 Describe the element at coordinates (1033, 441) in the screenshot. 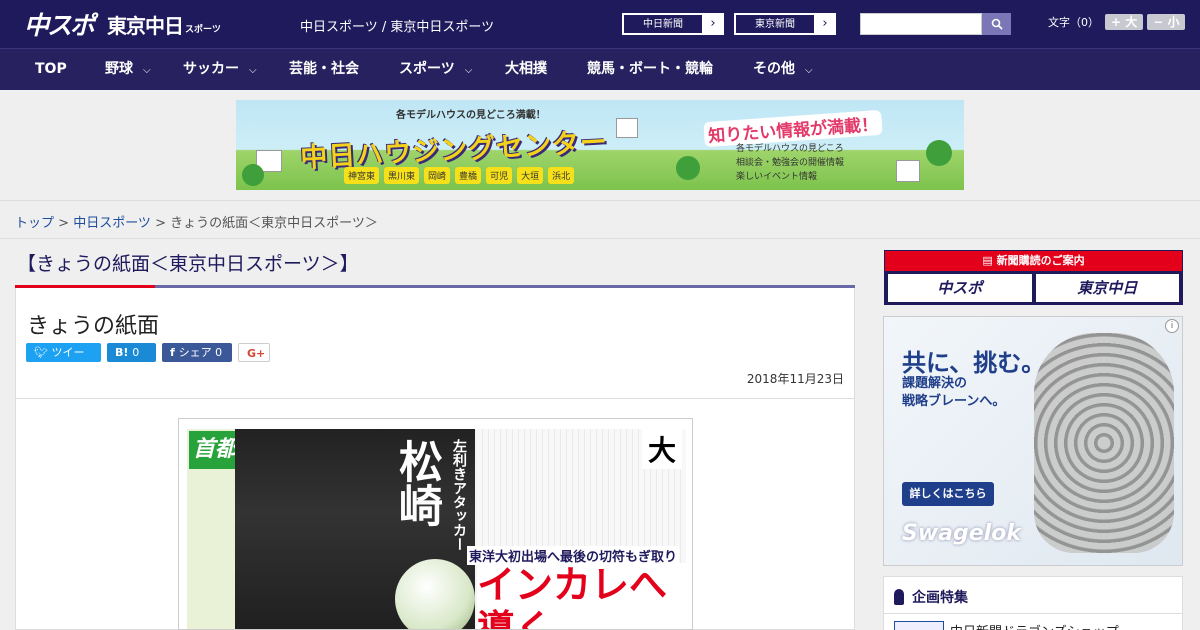

I see `swagelok-ad: i 共に、挑む。 課題解決の 戦略ブレーンへ。 詳しくはこちら Swagelok` at that location.